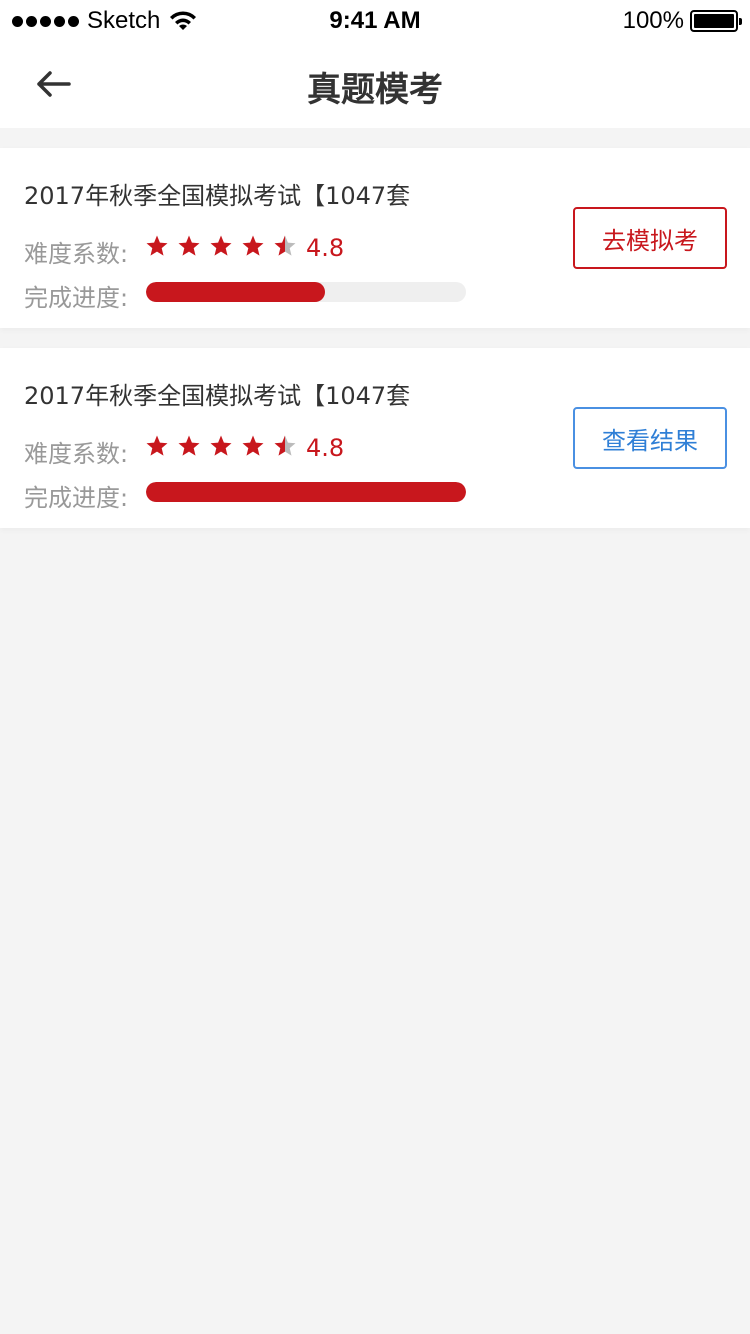 The width and height of the screenshot is (750, 1334). I want to click on exam-card: 2017年秋季全国模拟考试【1047套 难度系数: 4.8 完成进度: 查看结果, so click(375, 438).